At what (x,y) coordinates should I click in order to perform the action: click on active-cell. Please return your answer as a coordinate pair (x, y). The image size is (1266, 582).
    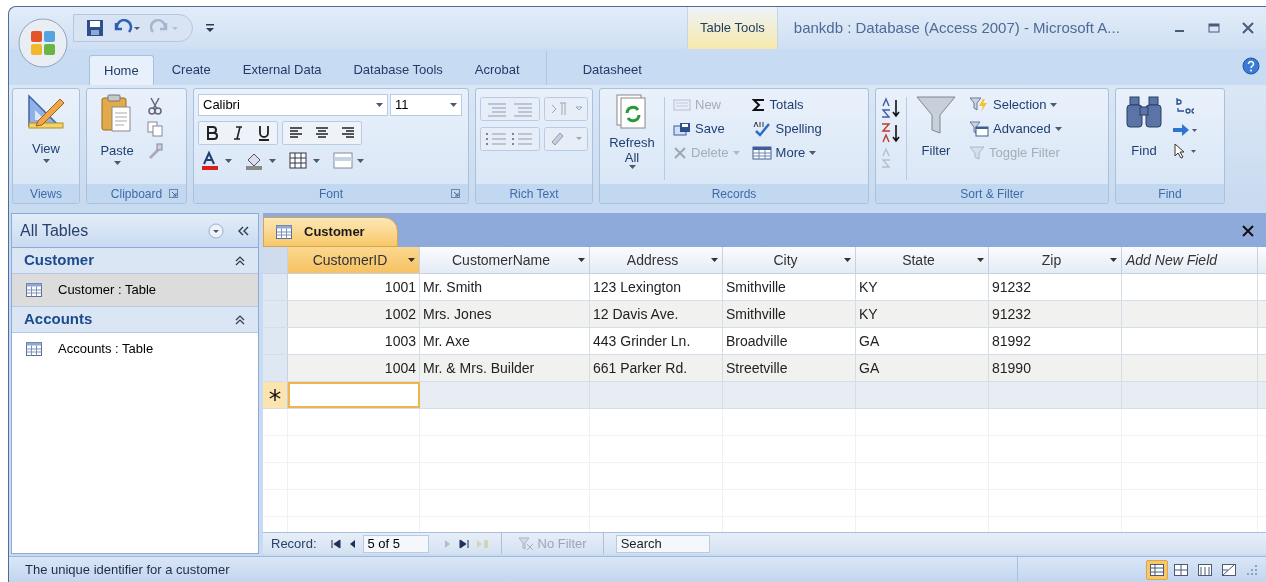
    Looking at the image, I should click on (354, 395).